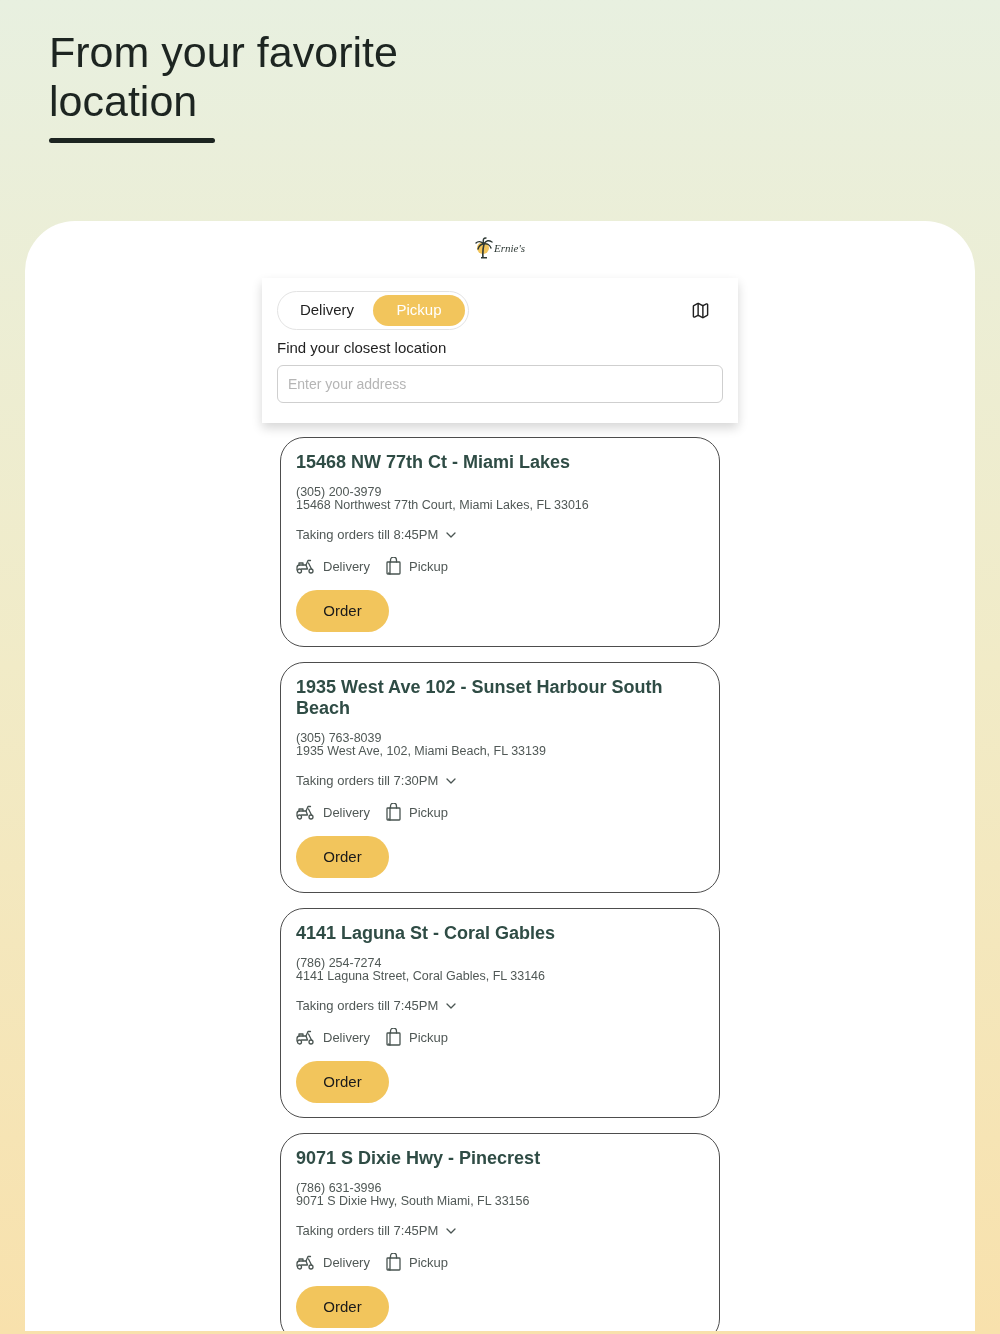 This screenshot has height=1334, width=1000. What do you see at coordinates (339, 492) in the screenshot?
I see `phone-number: (305) 200-3979` at bounding box center [339, 492].